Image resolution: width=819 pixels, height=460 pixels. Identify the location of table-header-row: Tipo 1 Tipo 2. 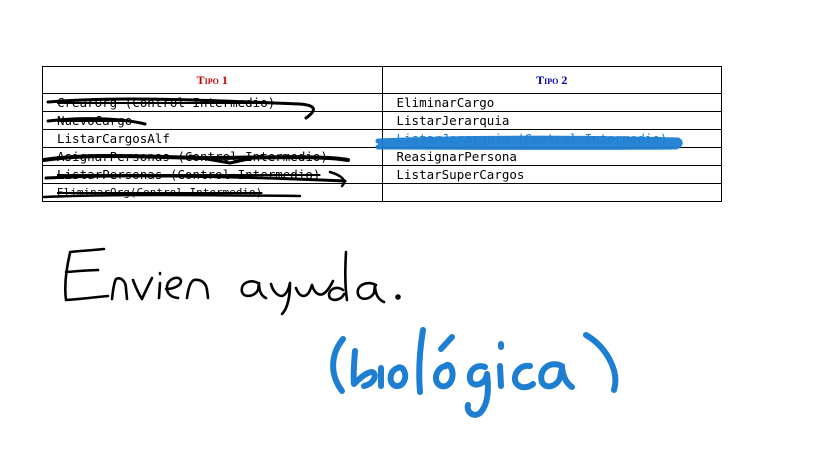
(382, 80).